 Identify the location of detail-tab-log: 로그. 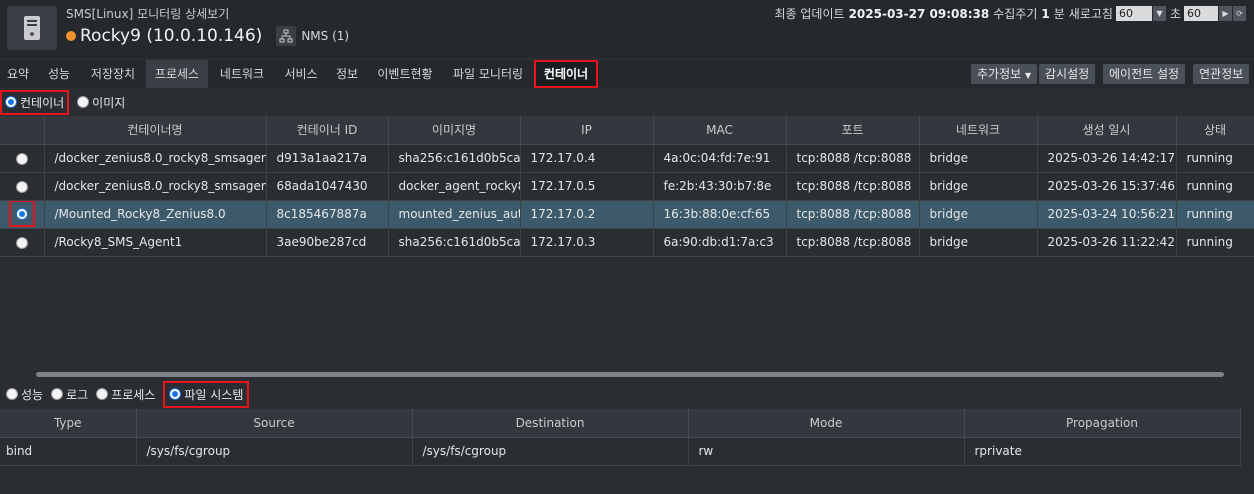
(69, 394).